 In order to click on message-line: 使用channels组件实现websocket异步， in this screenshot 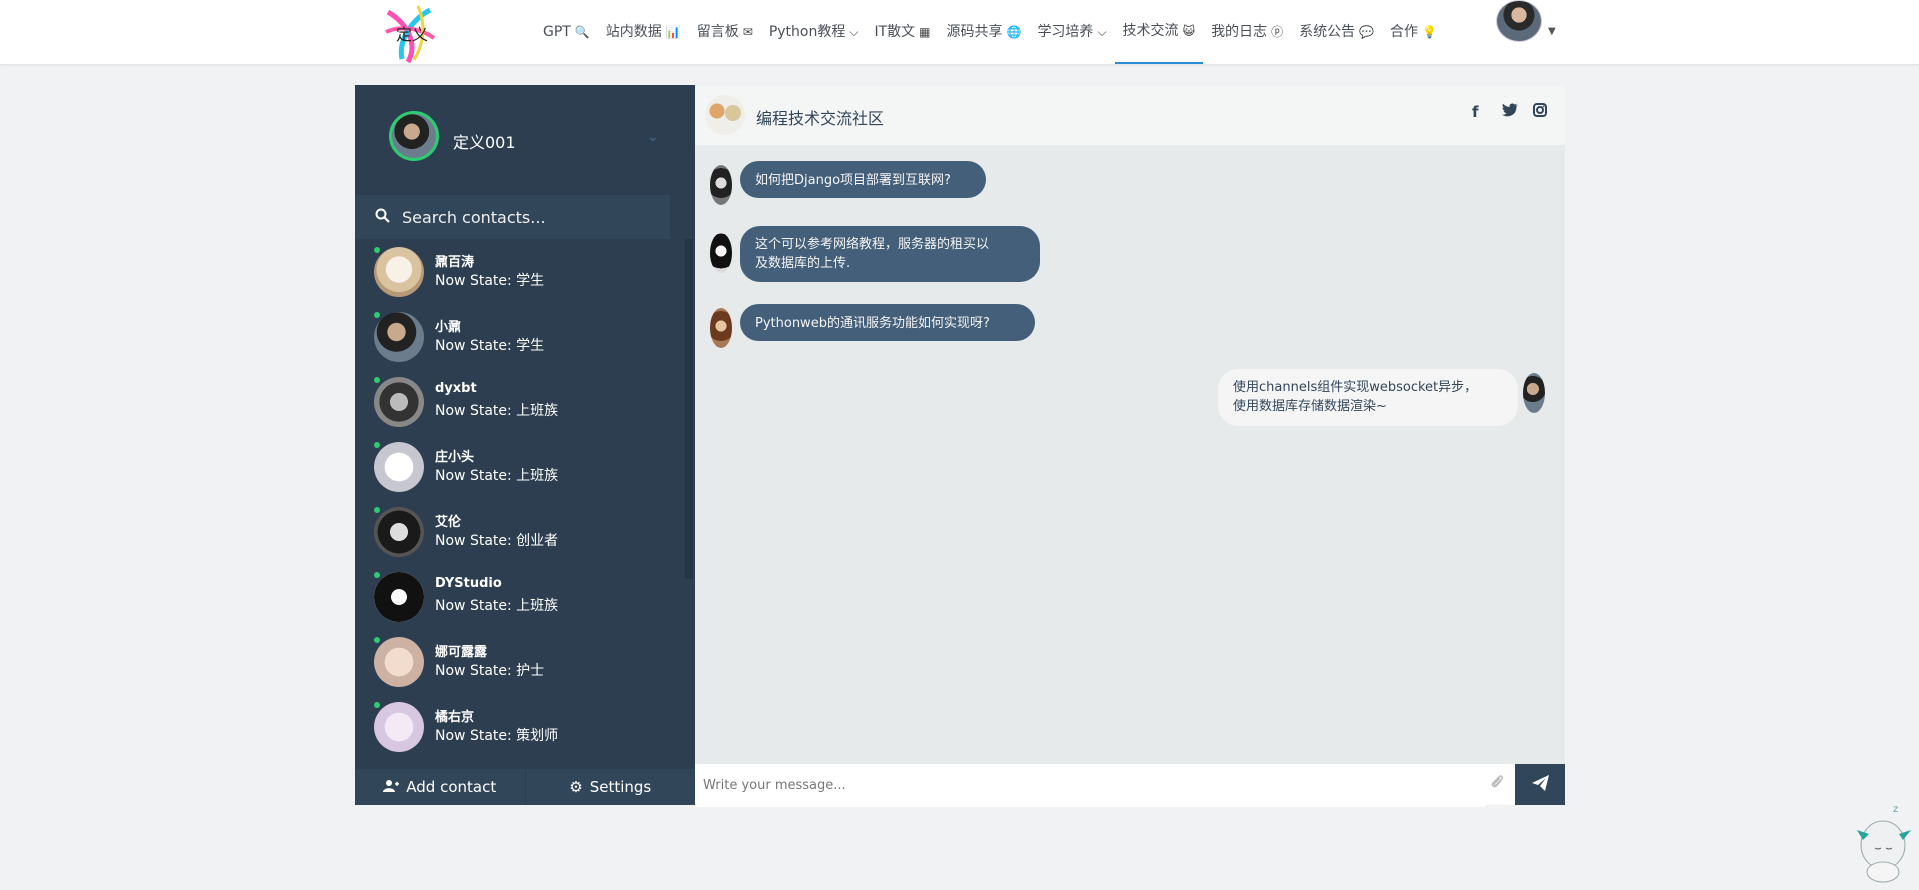, I will do `click(1355, 387)`.